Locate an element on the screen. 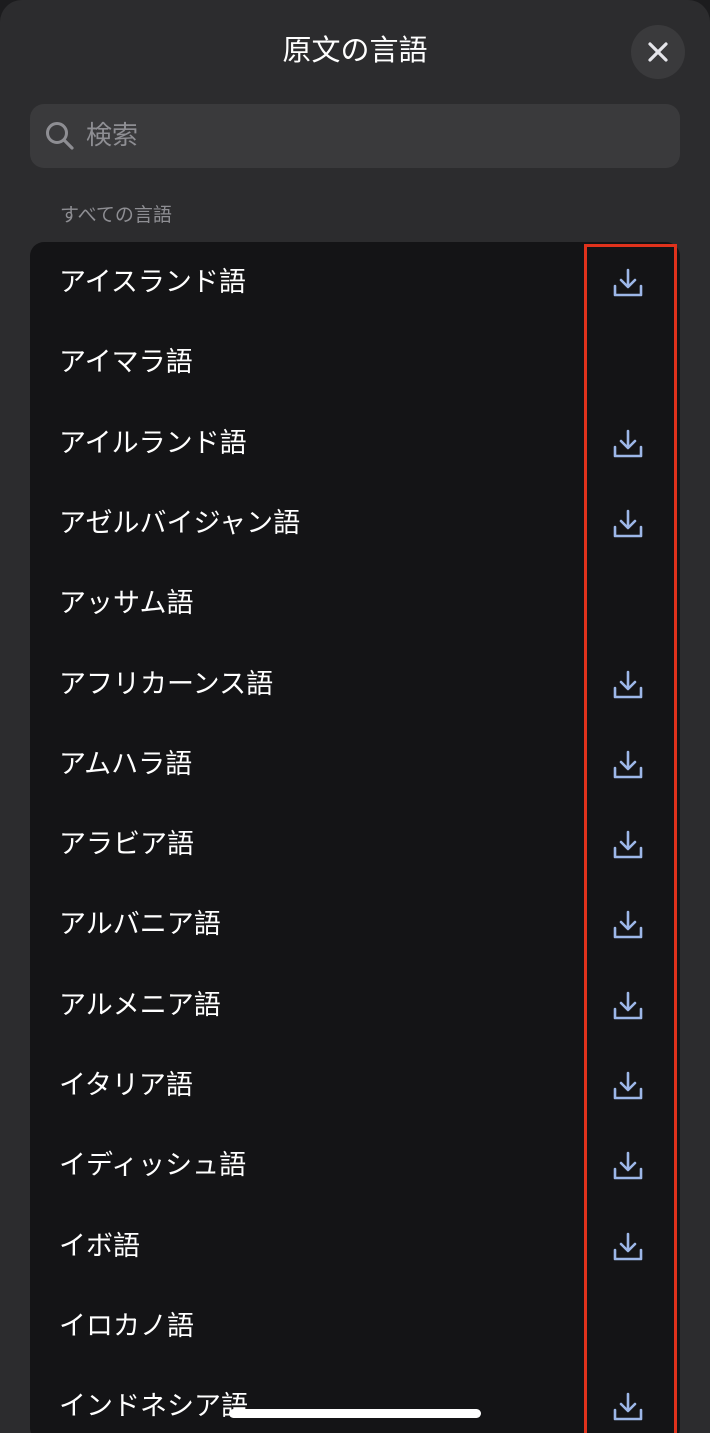  language-label: イタリア語 is located at coordinates (126, 1085).